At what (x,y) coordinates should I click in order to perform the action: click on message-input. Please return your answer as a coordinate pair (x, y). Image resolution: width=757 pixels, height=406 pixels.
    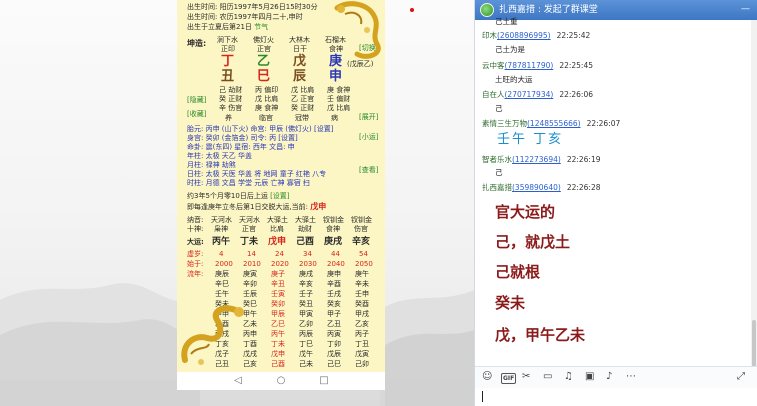
    Looking at the image, I should click on (616, 397).